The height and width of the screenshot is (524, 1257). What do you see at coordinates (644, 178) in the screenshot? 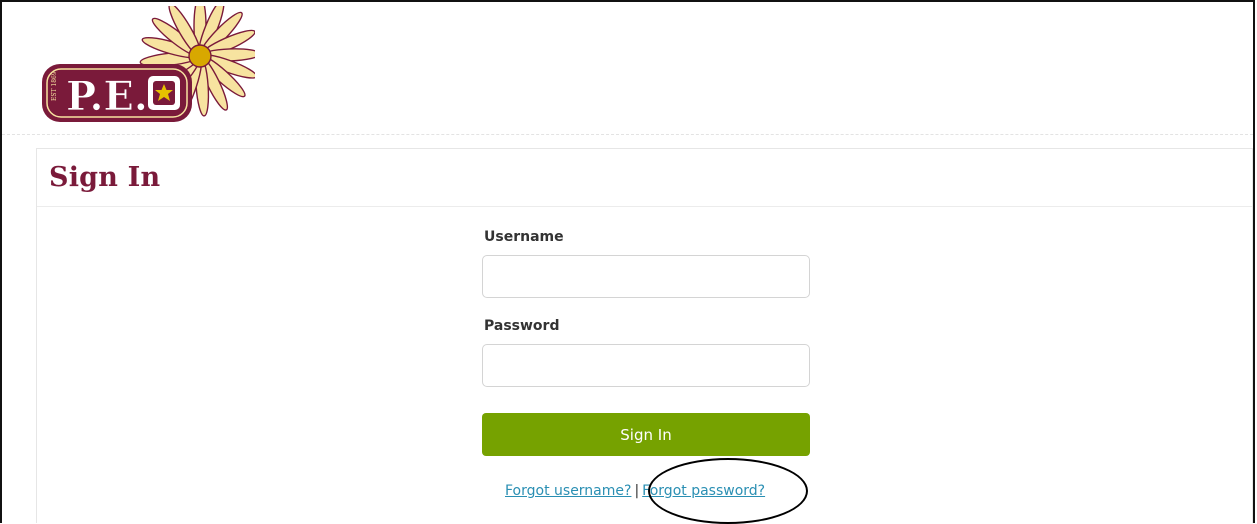
I see `panel-header: Sign In` at bounding box center [644, 178].